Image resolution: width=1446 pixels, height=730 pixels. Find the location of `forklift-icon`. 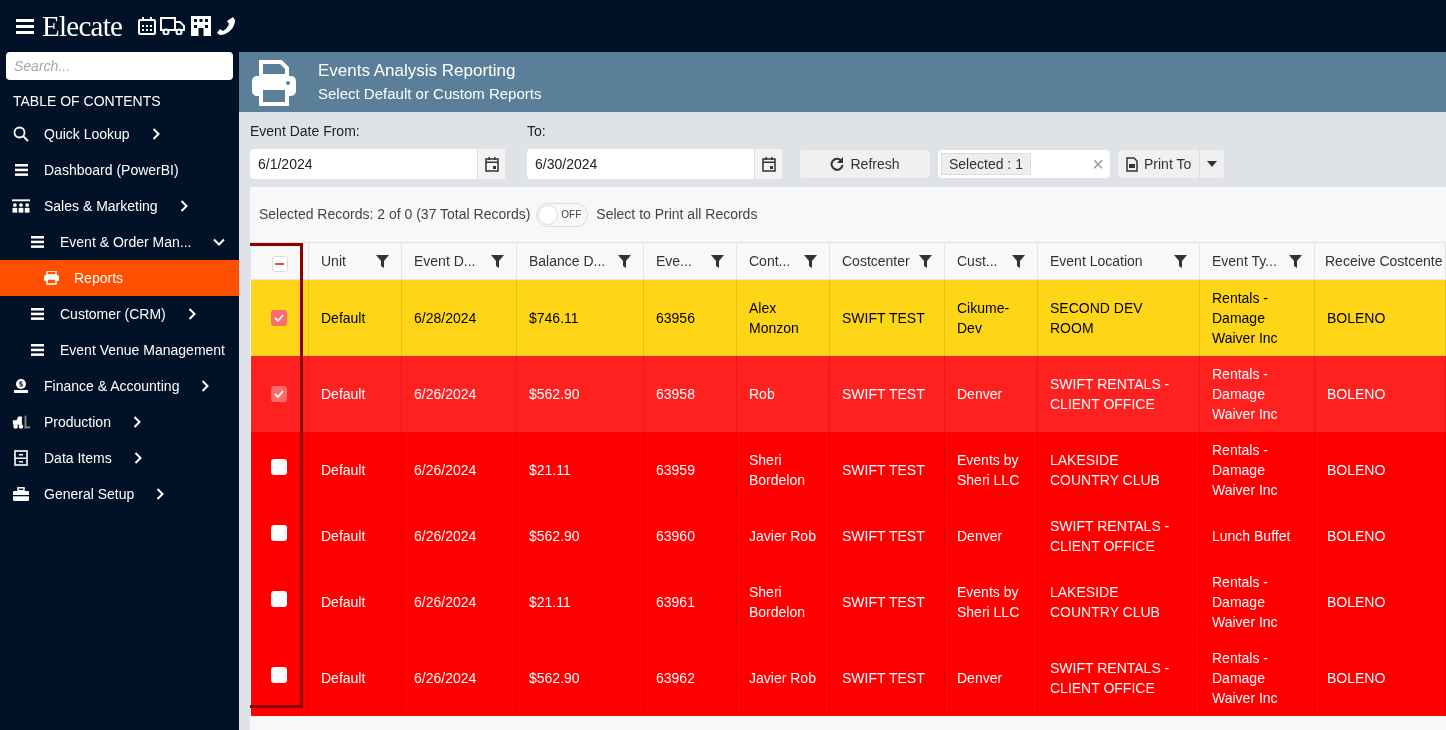

forklift-icon is located at coordinates (21, 422).